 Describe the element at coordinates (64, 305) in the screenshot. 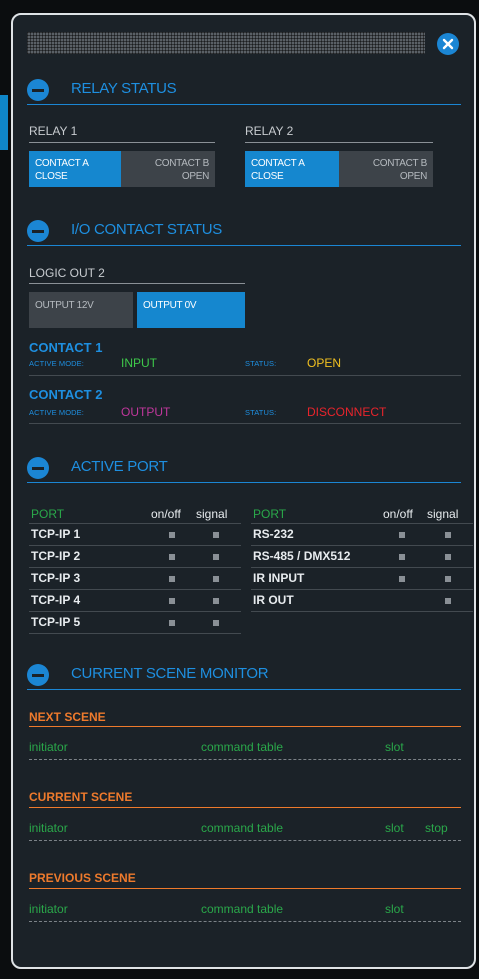

I see `segment-line1: OUTPUT 12V` at that location.